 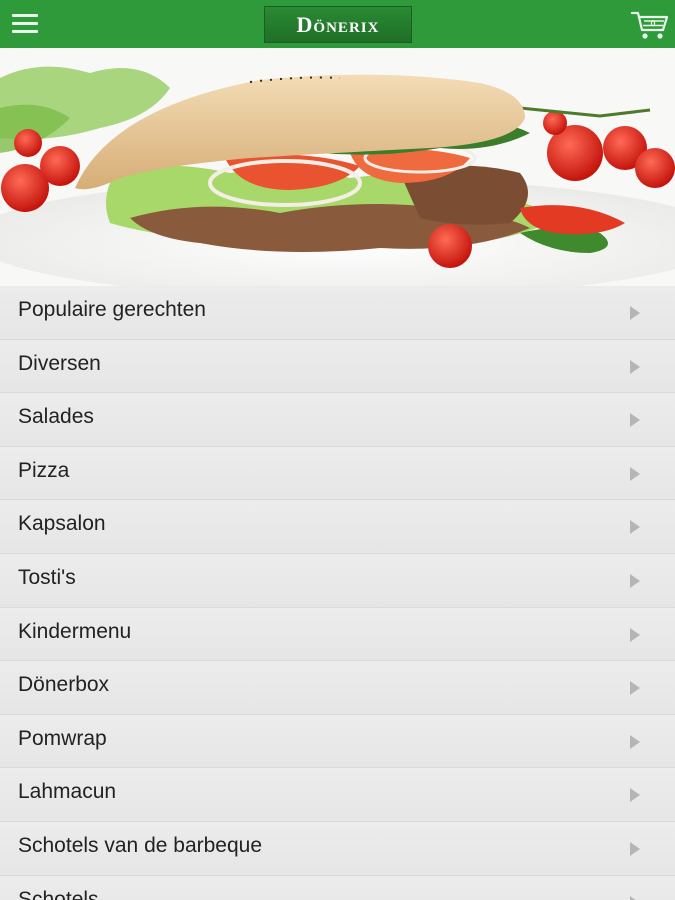 I want to click on cart-count-badge: 0, so click(x=652, y=24).